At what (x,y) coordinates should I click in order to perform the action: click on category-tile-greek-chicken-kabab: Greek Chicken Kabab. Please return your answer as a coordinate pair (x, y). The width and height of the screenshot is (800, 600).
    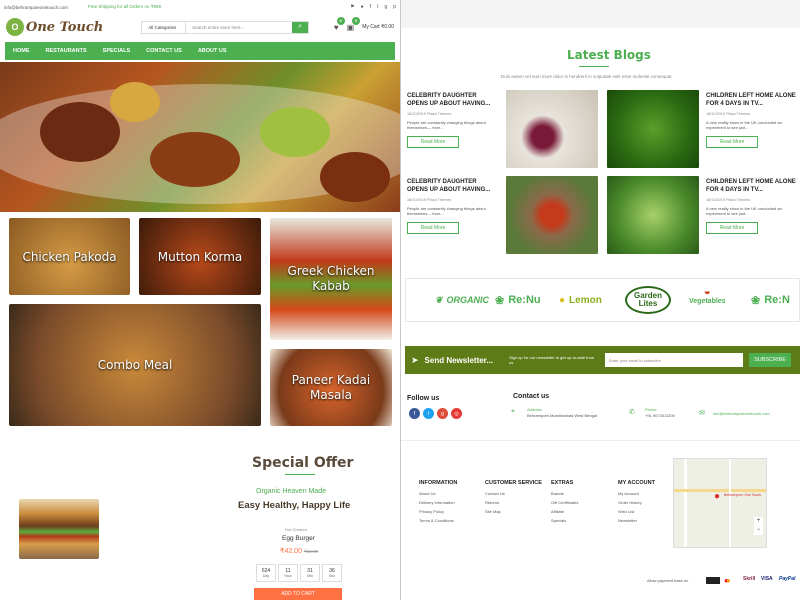
    Looking at the image, I should click on (331, 279).